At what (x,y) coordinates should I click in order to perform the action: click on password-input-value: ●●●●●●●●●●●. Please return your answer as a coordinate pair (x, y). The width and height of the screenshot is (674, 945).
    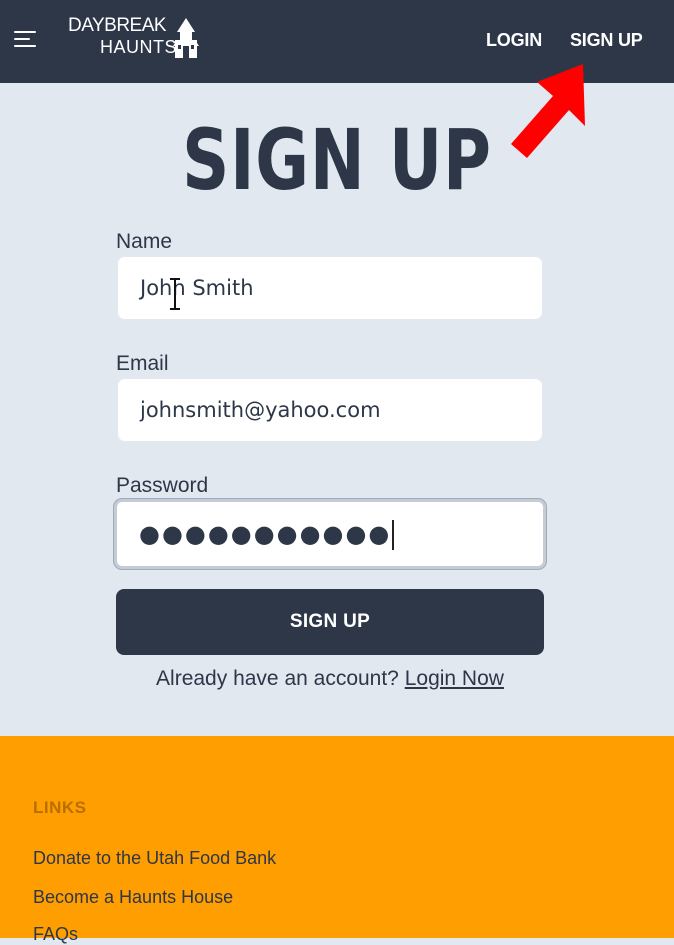
    Looking at the image, I should click on (265, 534).